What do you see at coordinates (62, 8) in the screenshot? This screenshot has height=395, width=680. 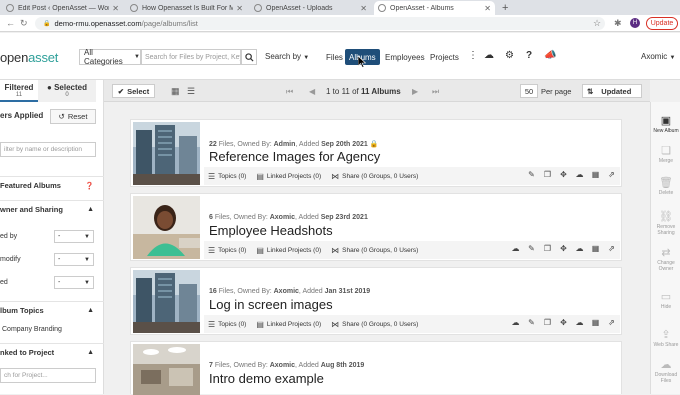 I see `browser-tab: Edit Post ‹ OpenAsset — Wor... ✕` at bounding box center [62, 8].